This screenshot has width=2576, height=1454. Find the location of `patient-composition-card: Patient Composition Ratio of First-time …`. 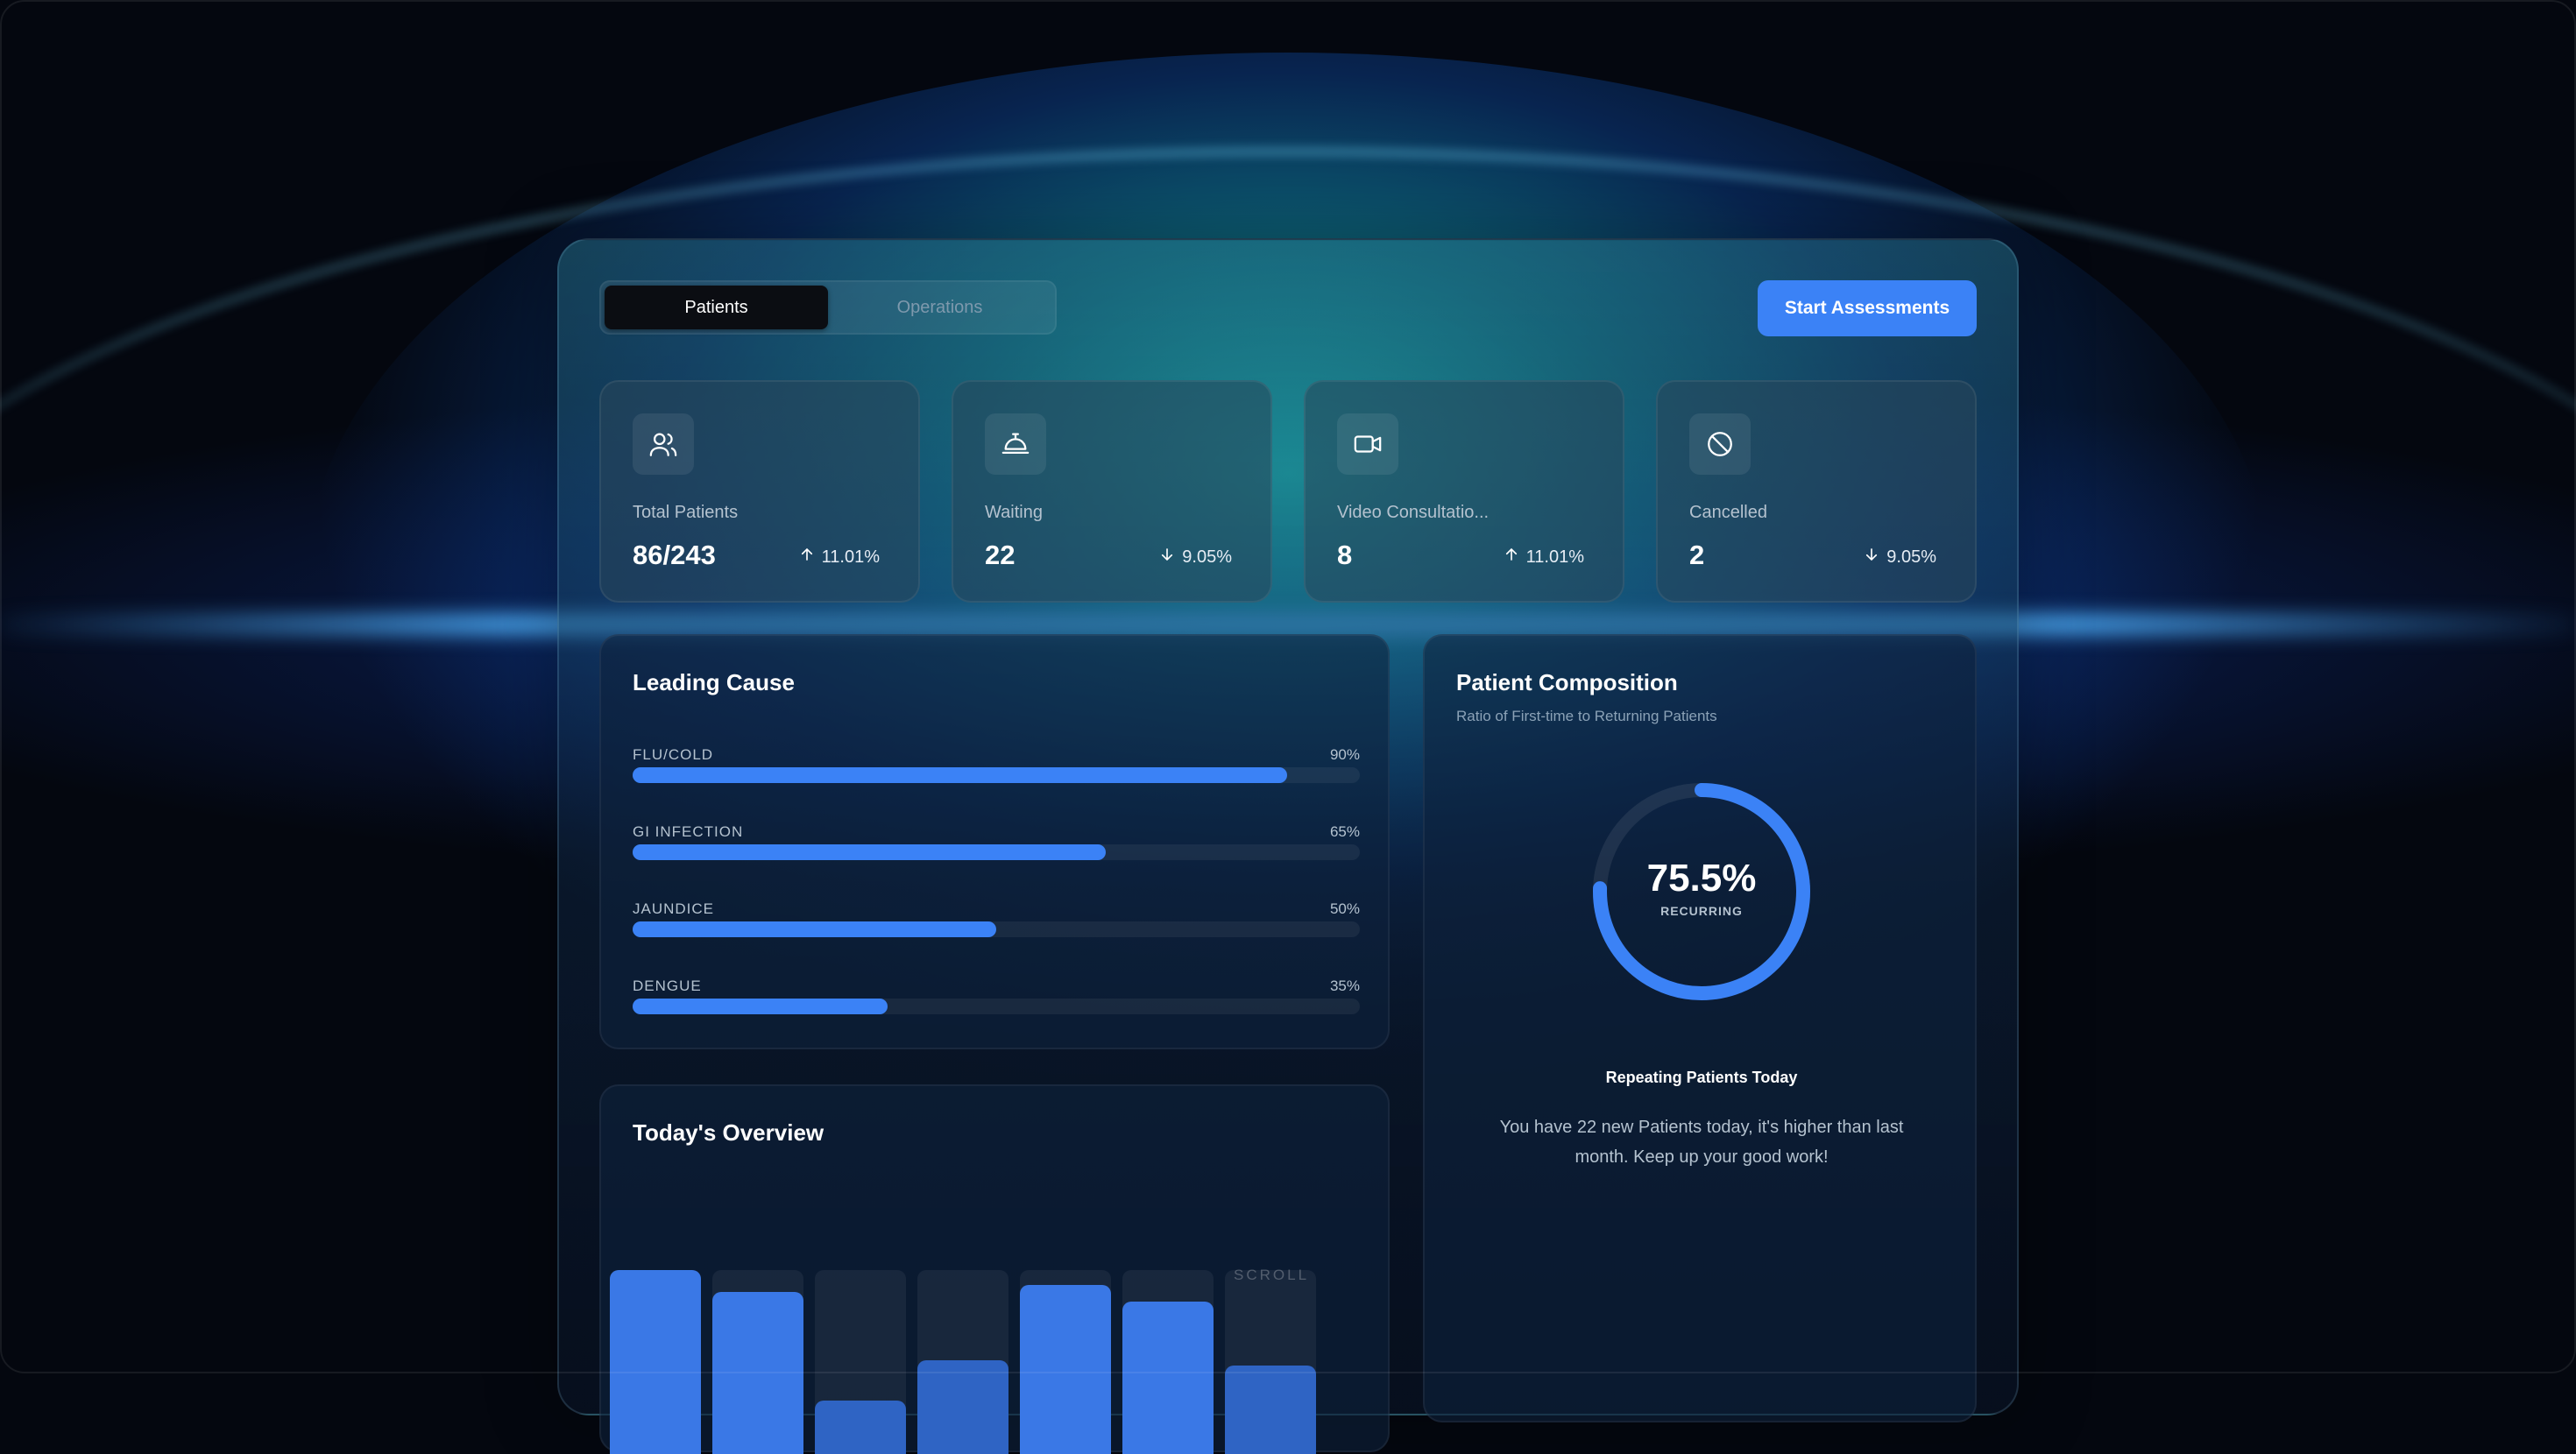

patient-composition-card: Patient Composition Ratio of First-time … is located at coordinates (1700, 1028).